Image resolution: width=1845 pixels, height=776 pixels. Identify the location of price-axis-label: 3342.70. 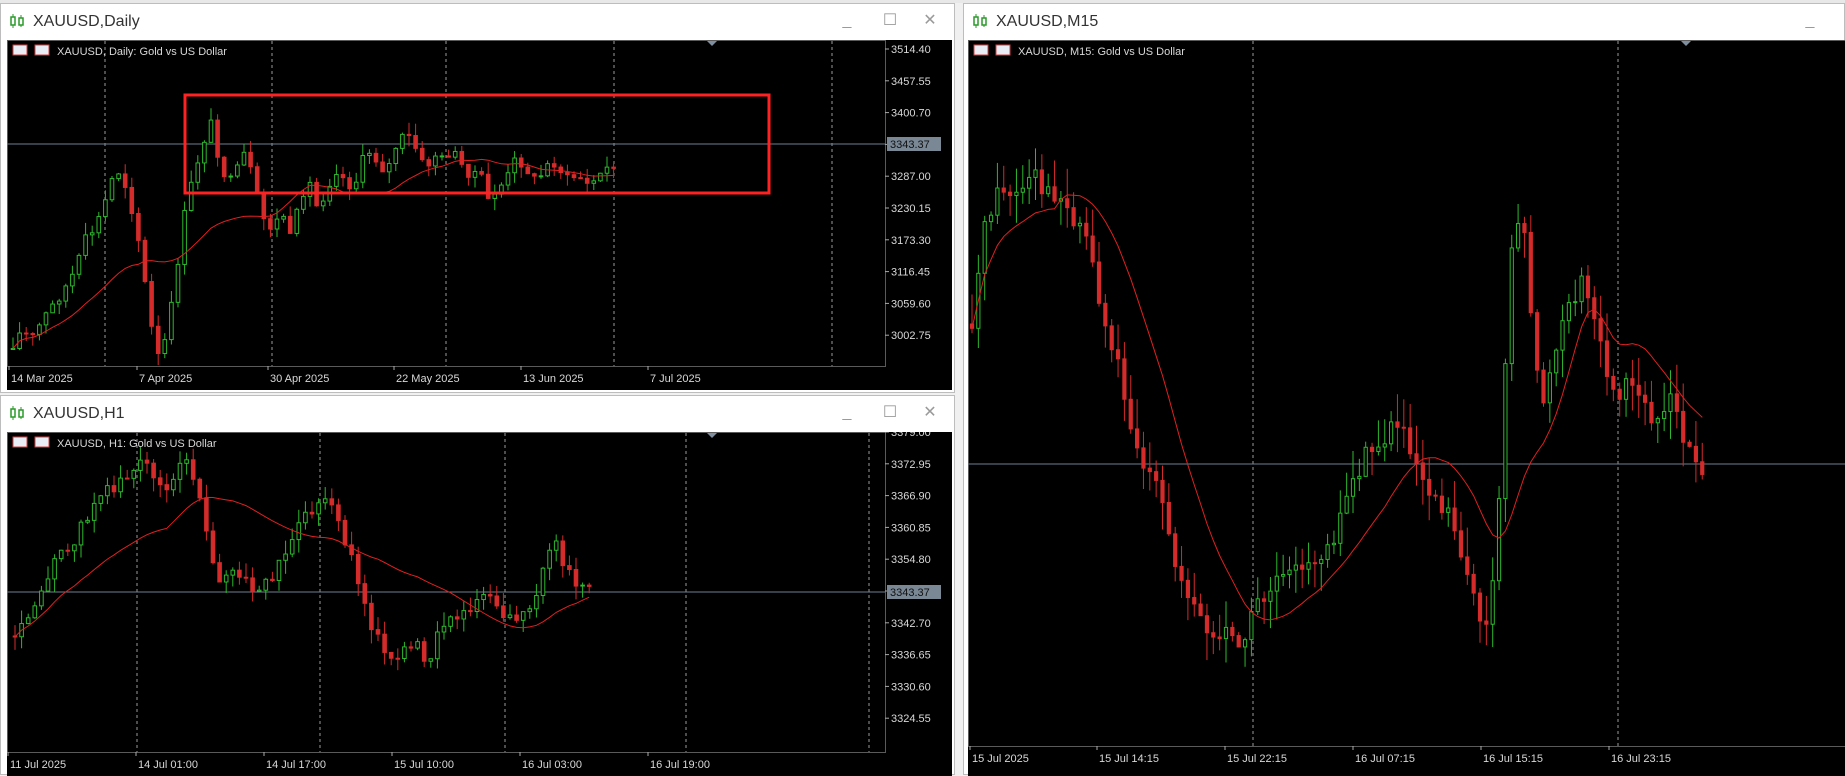
(911, 624).